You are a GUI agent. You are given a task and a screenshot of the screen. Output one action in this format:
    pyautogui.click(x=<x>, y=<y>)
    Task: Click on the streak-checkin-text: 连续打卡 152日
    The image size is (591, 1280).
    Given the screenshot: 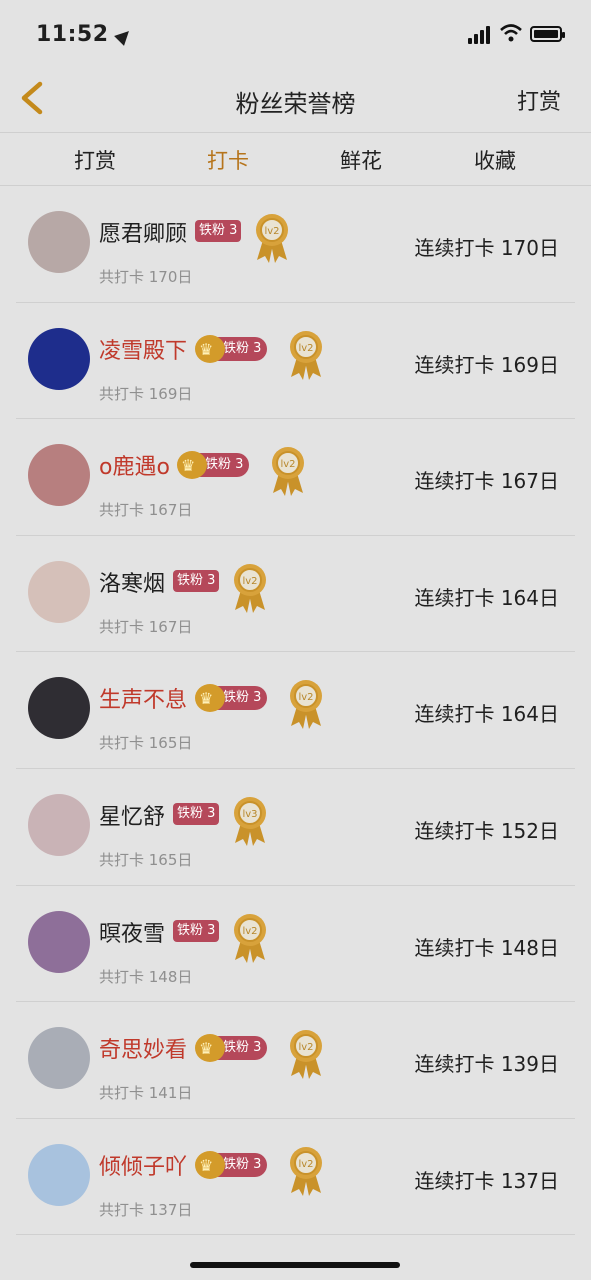 What is the action you would take?
    pyautogui.click(x=486, y=830)
    